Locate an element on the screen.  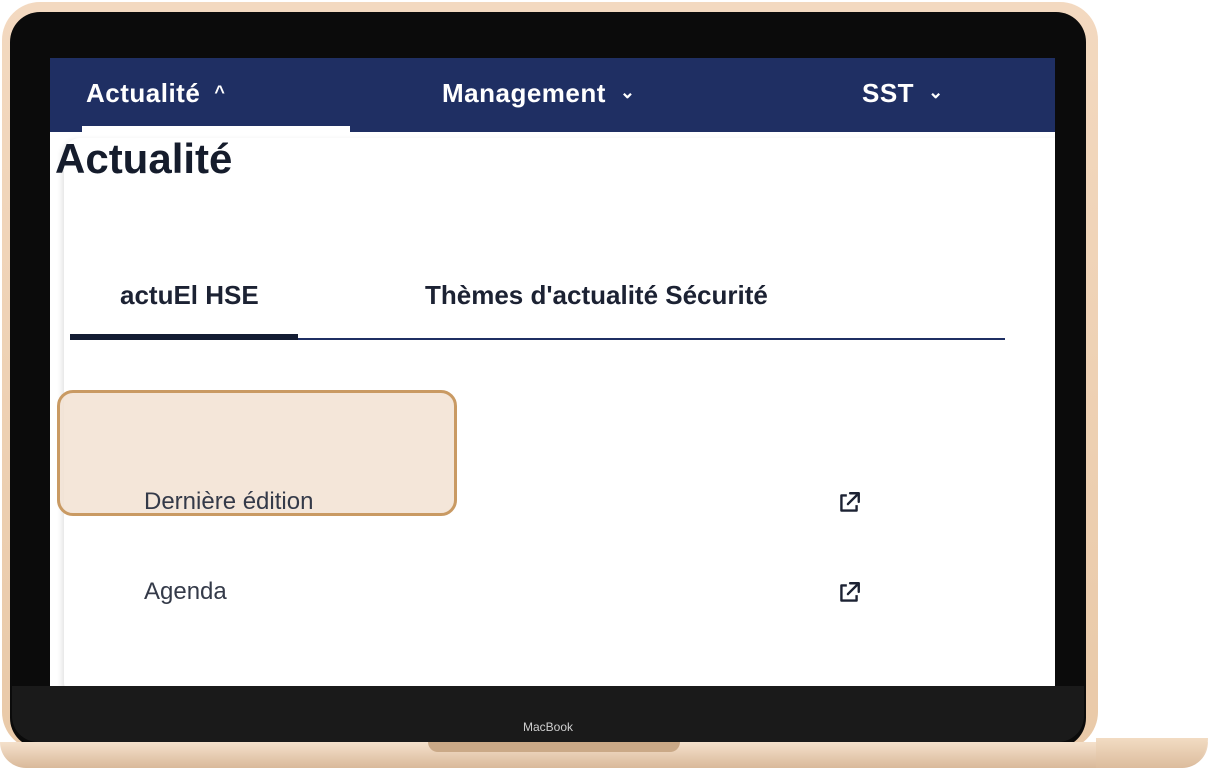
link-agenda: Agenda is located at coordinates (185, 592).